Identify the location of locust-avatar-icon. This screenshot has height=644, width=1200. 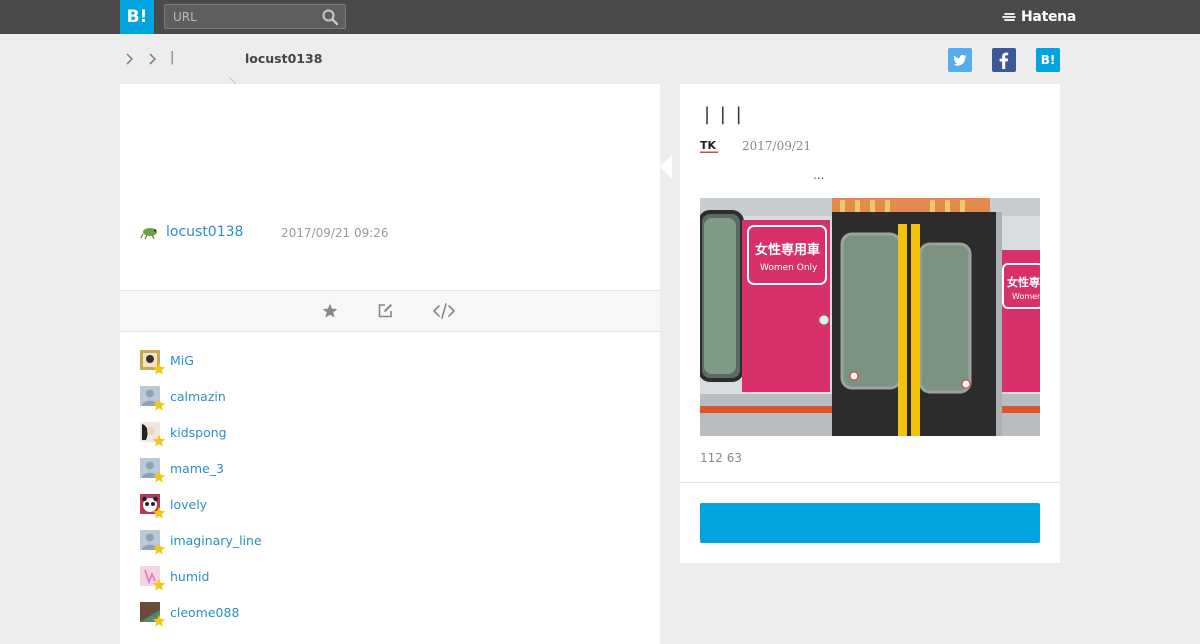
(149, 232).